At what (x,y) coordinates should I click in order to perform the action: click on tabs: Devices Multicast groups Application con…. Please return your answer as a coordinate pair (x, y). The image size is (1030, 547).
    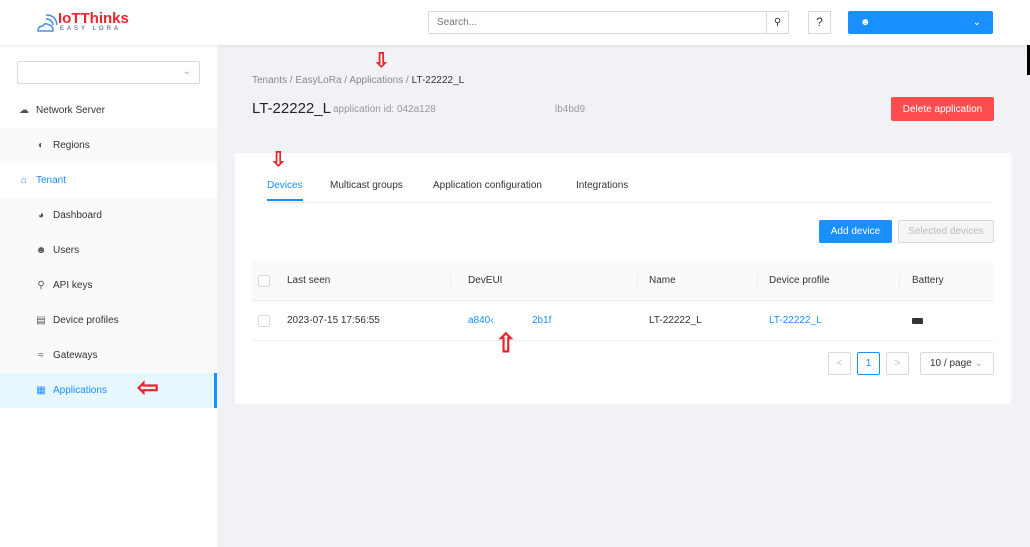
    Looking at the image, I should click on (629, 188).